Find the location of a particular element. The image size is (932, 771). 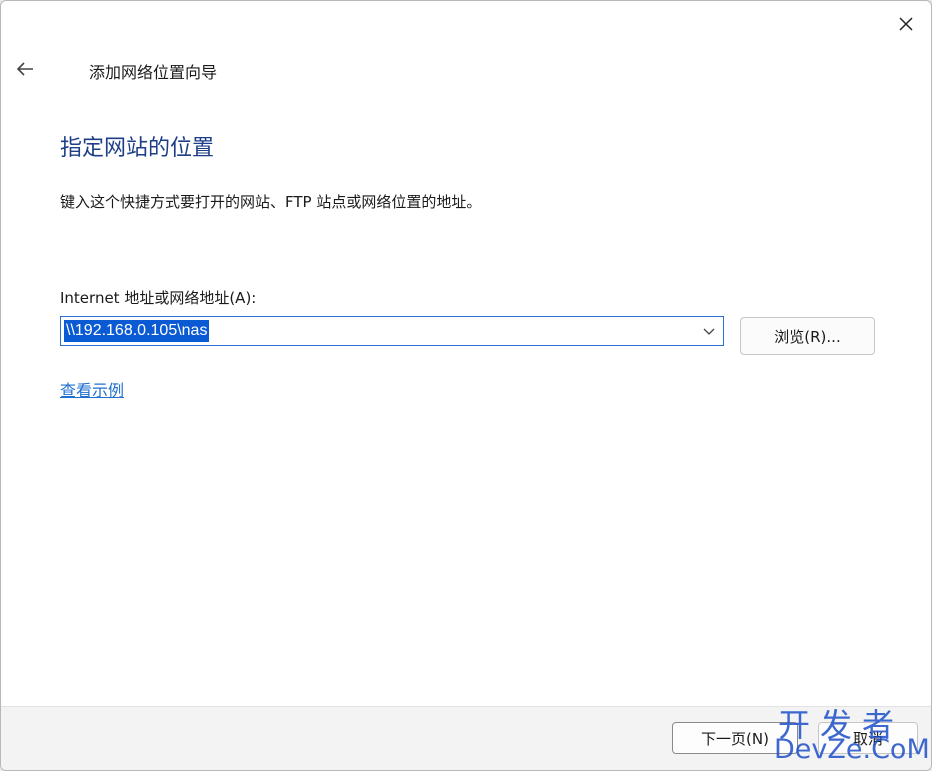

address-combobox: \\192.168.0.105\nas is located at coordinates (392, 331).